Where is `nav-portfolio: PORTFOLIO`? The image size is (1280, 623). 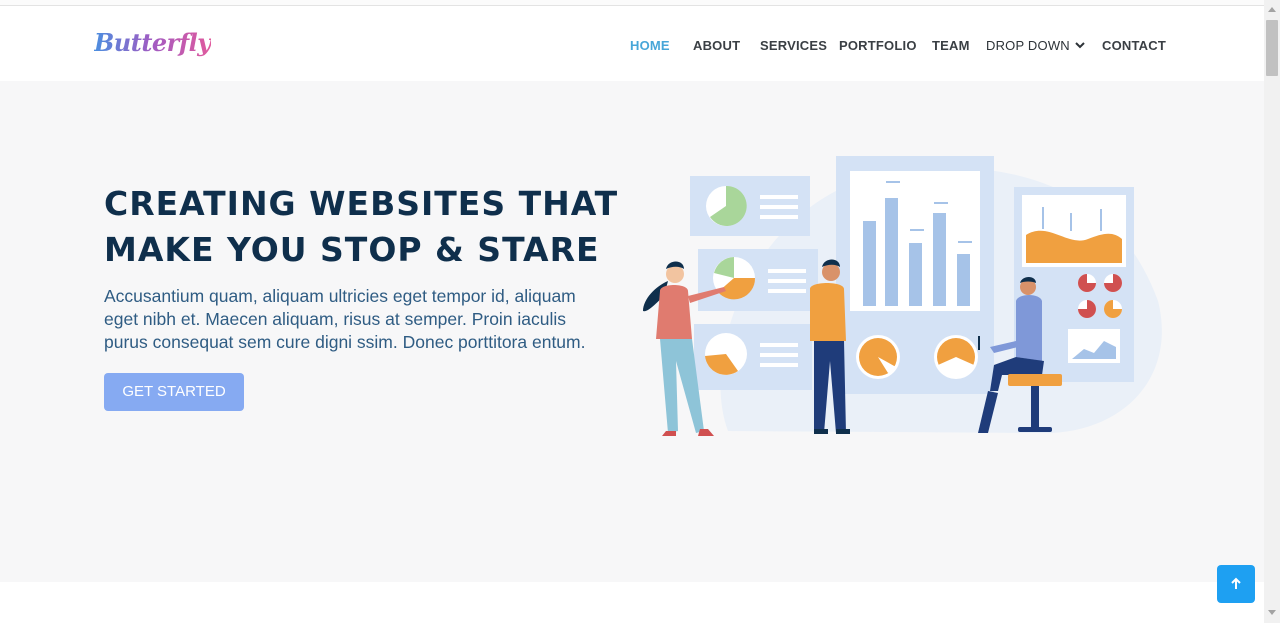 nav-portfolio: PORTFOLIO is located at coordinates (878, 45).